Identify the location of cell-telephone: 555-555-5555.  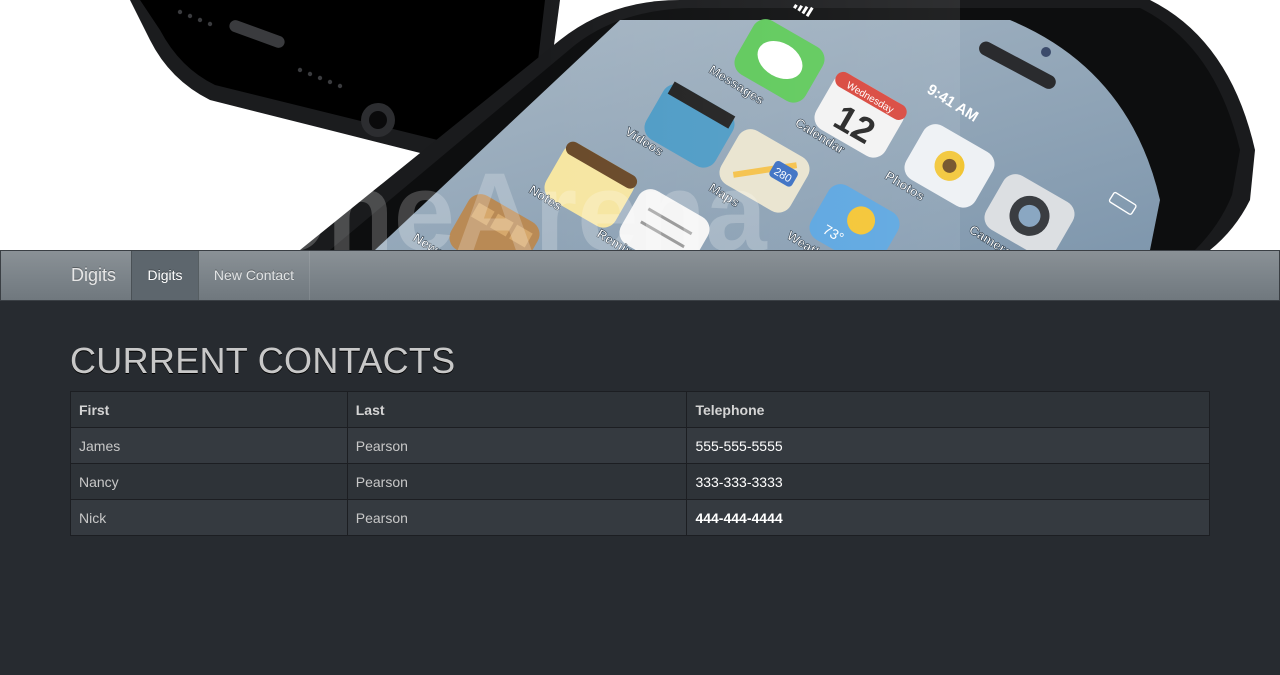
(948, 445).